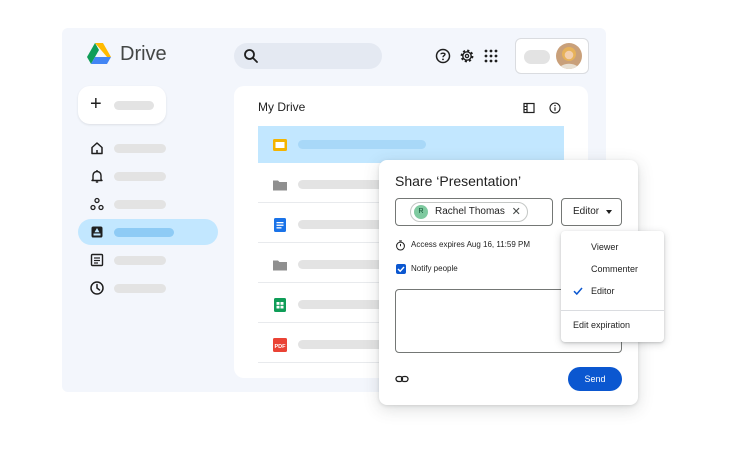 This screenshot has width=740, height=450. Describe the element at coordinates (97, 148) in the screenshot. I see `home-icon` at that location.